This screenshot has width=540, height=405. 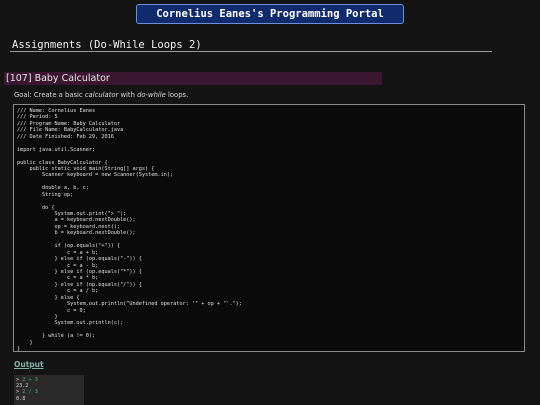 I want to click on goal-emphasis: calculator, so click(x=101, y=95).